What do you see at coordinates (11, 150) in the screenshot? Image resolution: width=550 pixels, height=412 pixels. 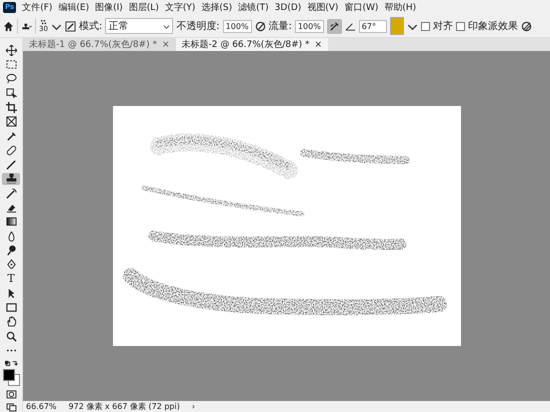 I see `healing-icon` at bounding box center [11, 150].